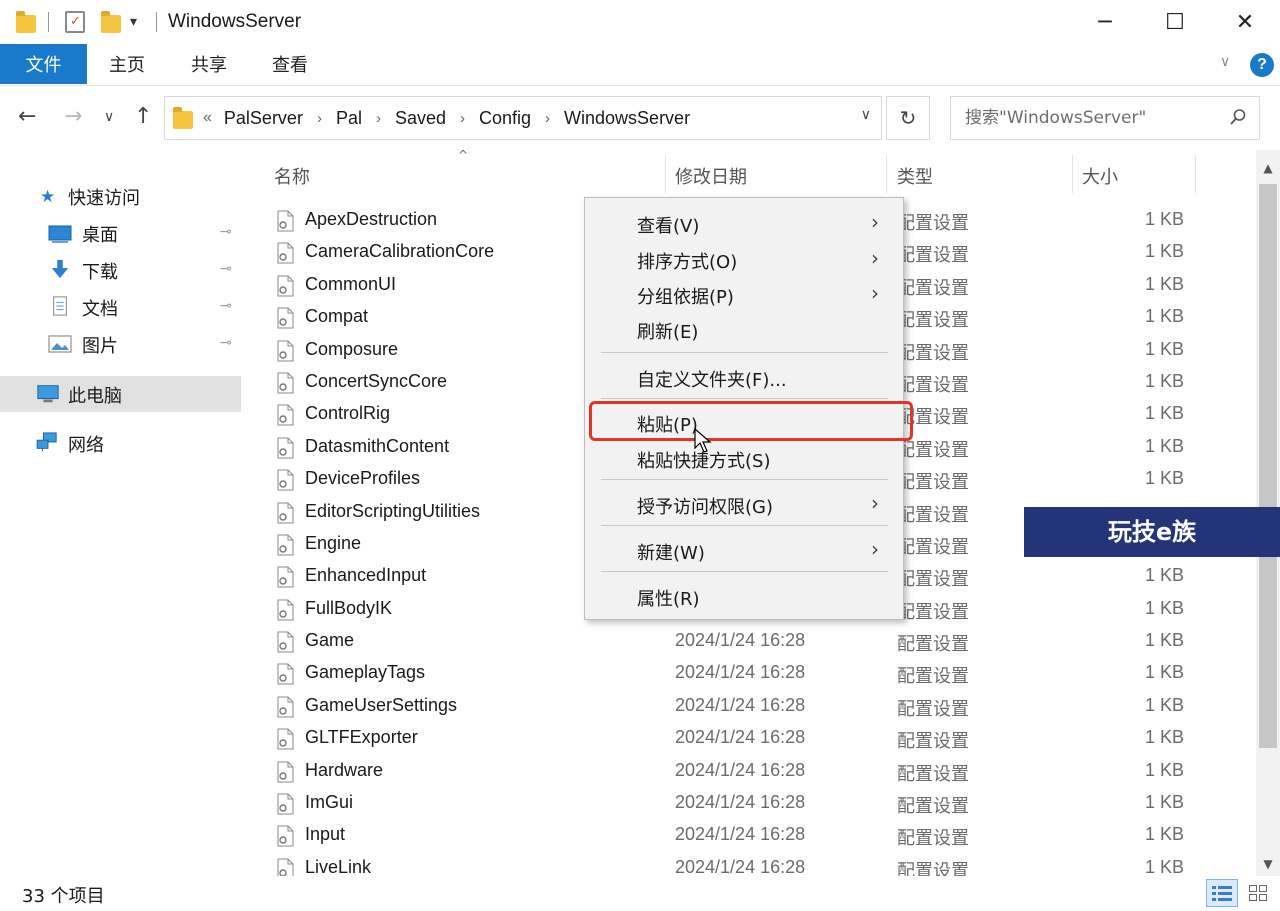 This screenshot has height=911, width=1280. I want to click on watermark-logo: 玩技e族, so click(1152, 532).